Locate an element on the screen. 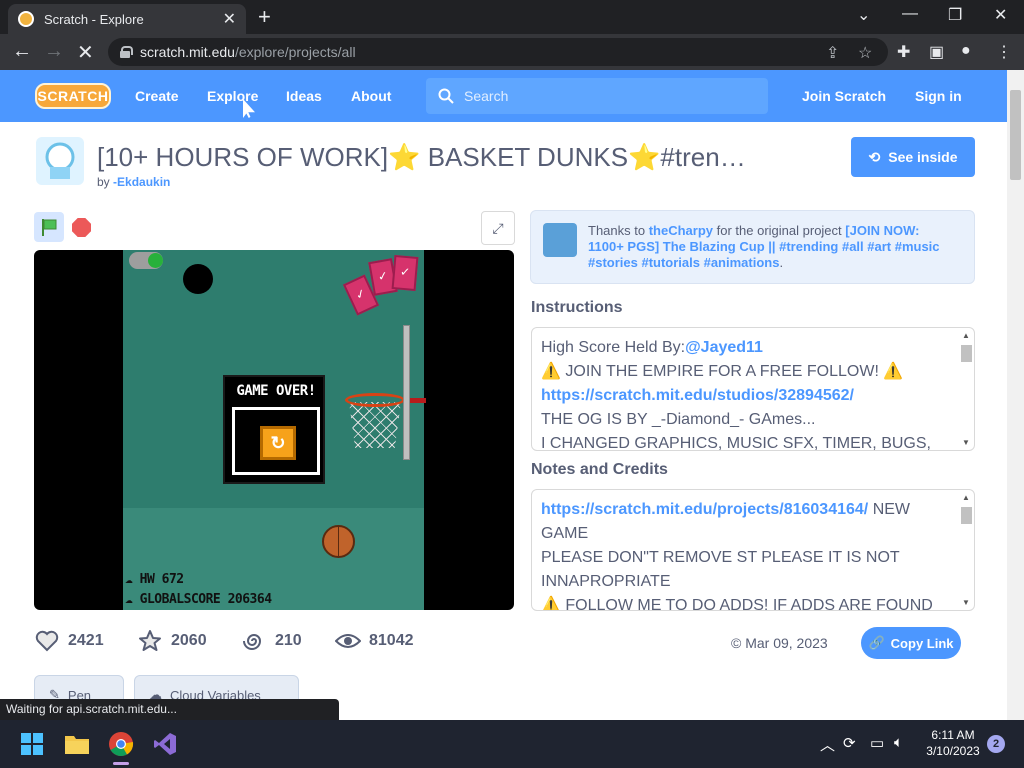  see-inside-button: ⟲ See inside is located at coordinates (913, 157).